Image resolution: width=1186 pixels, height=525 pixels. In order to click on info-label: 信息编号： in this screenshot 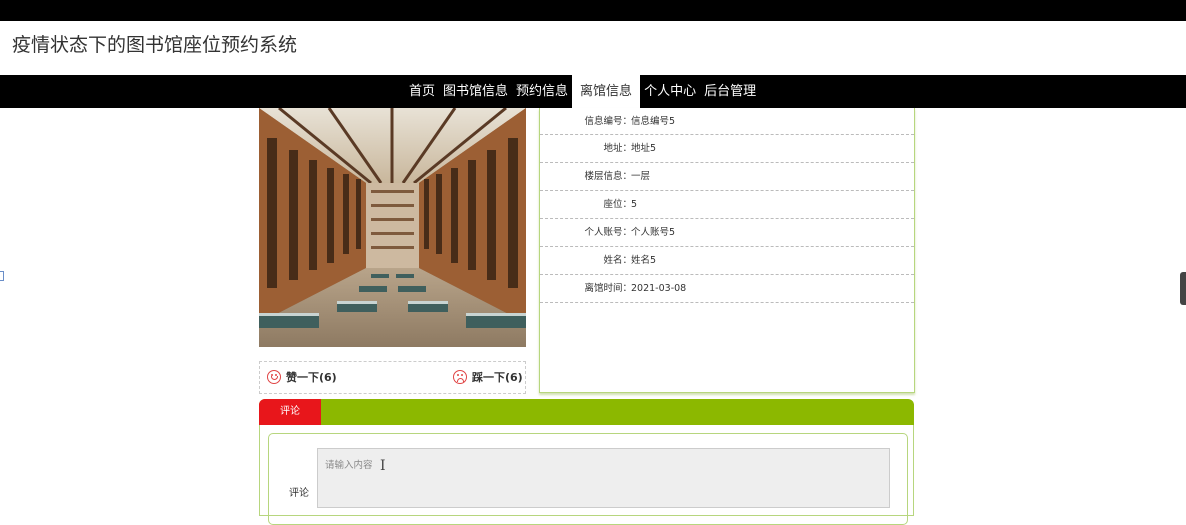, I will do `click(608, 121)`.